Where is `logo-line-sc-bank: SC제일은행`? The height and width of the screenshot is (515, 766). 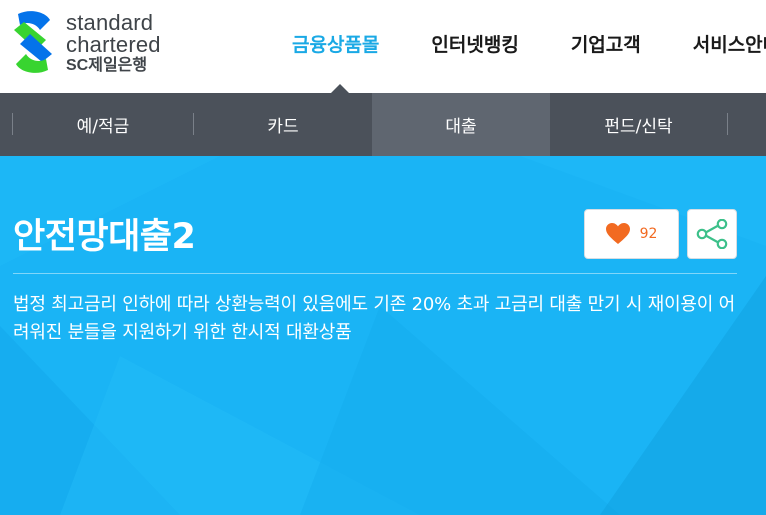
logo-line-sc-bank: SC제일은행 is located at coordinates (107, 65).